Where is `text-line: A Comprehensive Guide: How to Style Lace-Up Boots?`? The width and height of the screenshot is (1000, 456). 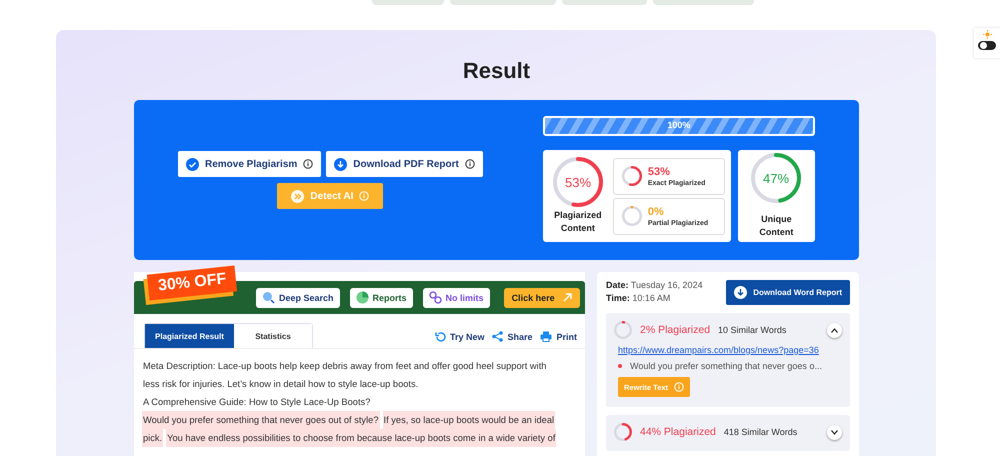 text-line: A Comprehensive Guide: How to Style Lace-Up Boots? is located at coordinates (257, 402).